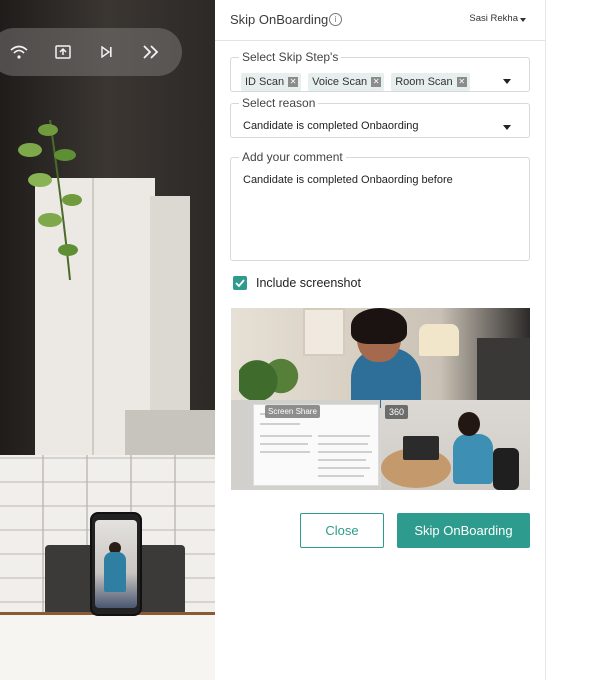  I want to click on person-head, so click(469, 424).